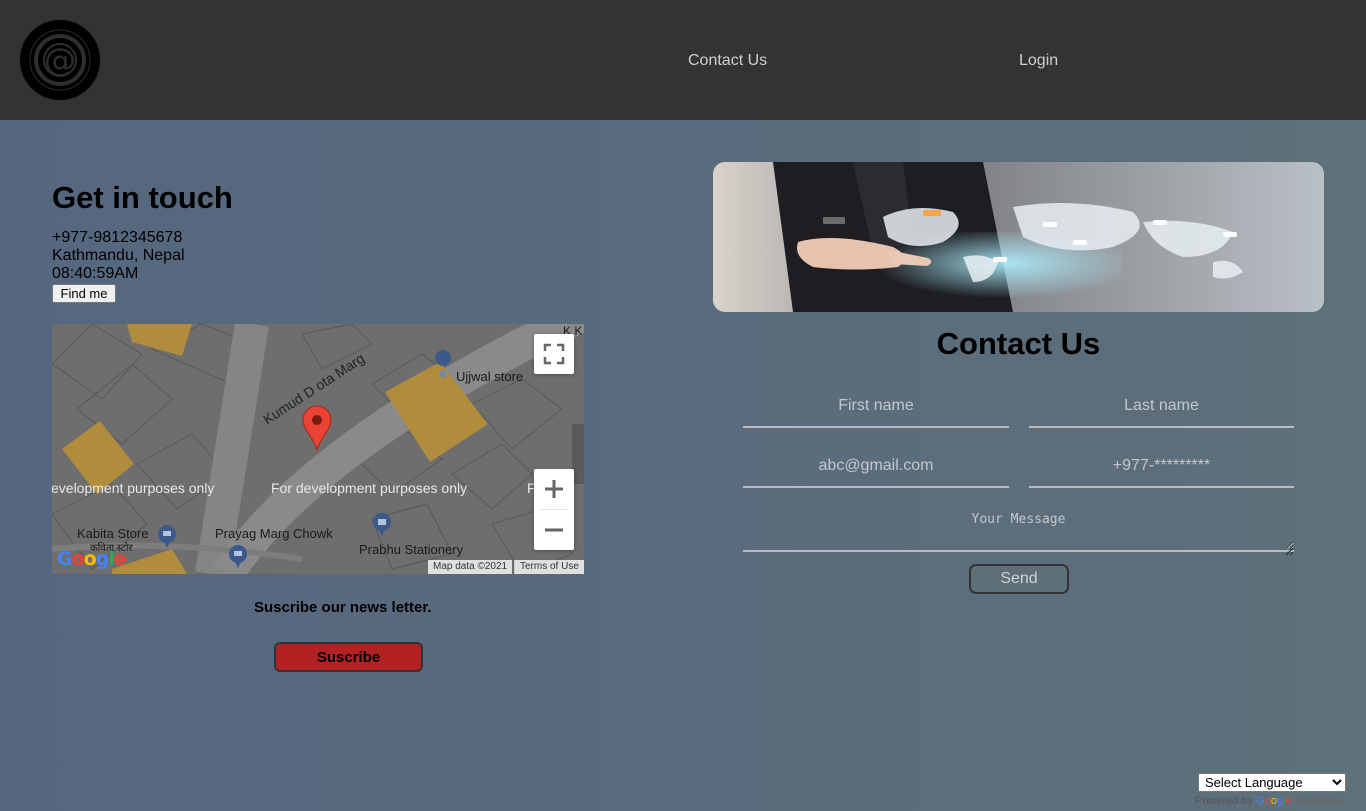 The image size is (1366, 811). Describe the element at coordinates (1274, 801) in the screenshot. I see `google-translate-logo: Google` at that location.